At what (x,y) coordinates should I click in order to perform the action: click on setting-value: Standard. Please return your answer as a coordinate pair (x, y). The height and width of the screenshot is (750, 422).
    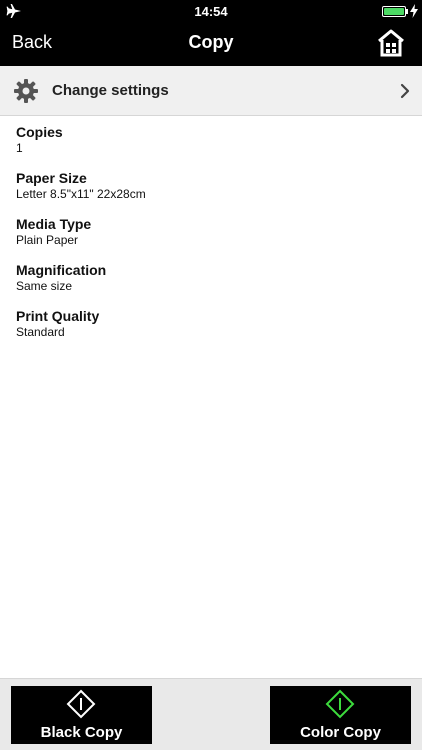
    Looking at the image, I should click on (40, 332).